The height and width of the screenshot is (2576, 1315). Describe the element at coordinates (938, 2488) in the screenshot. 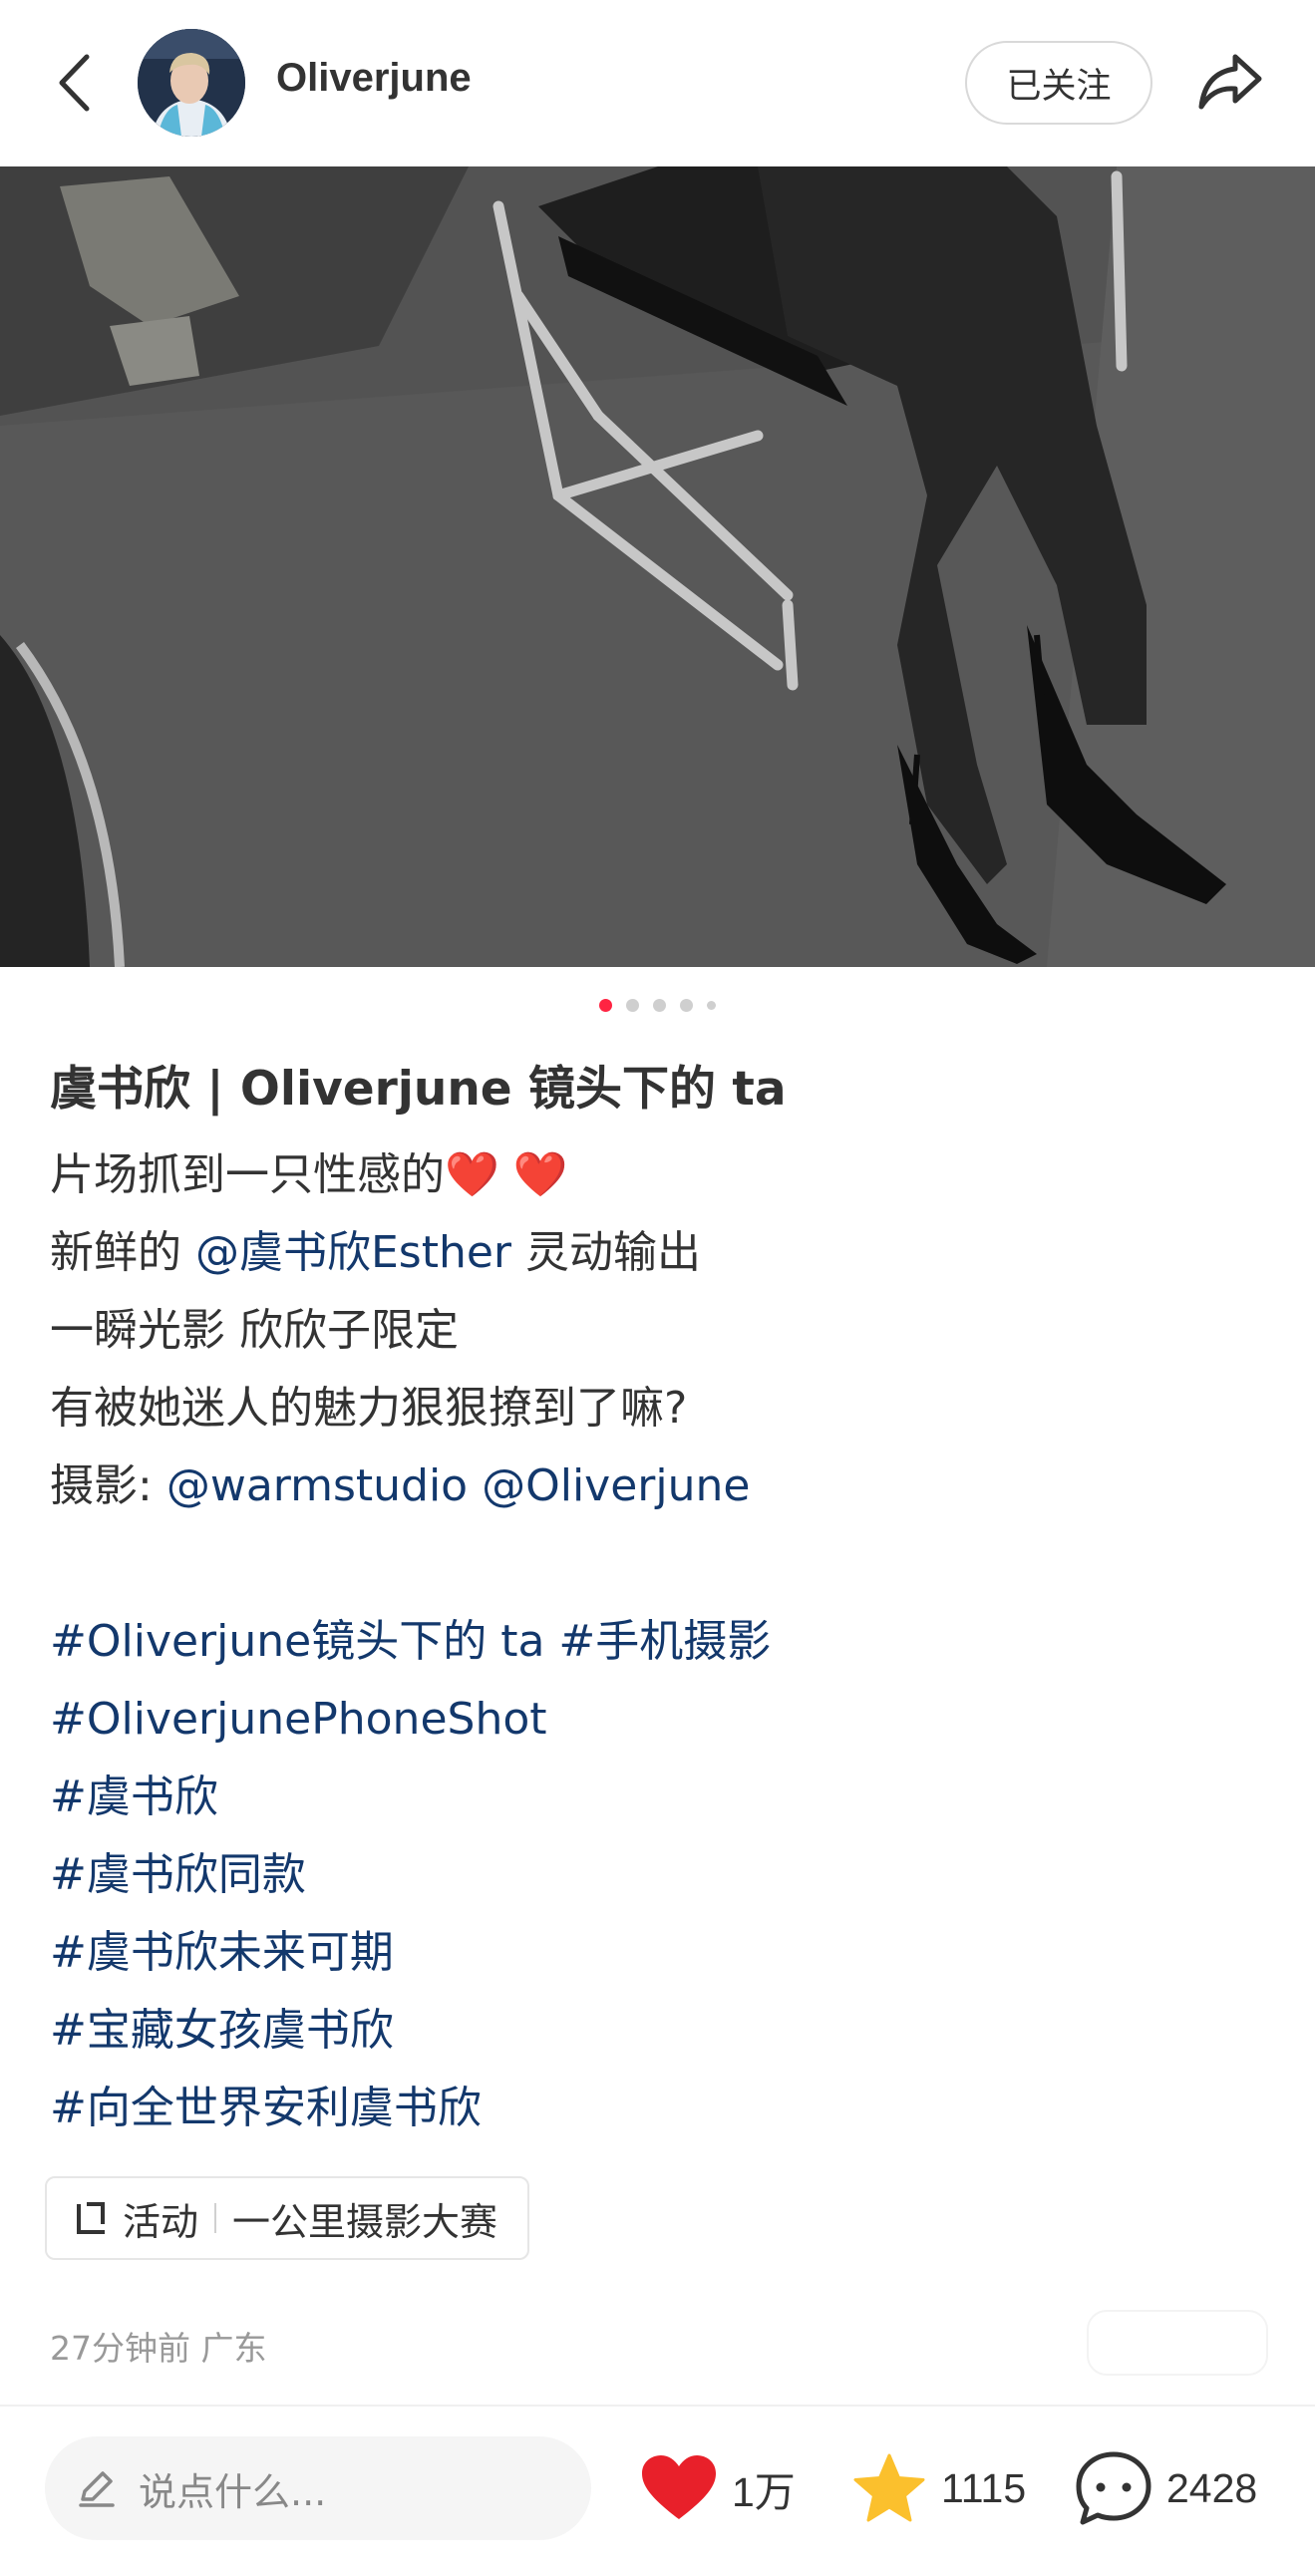

I see `collect-button: 1115` at that location.